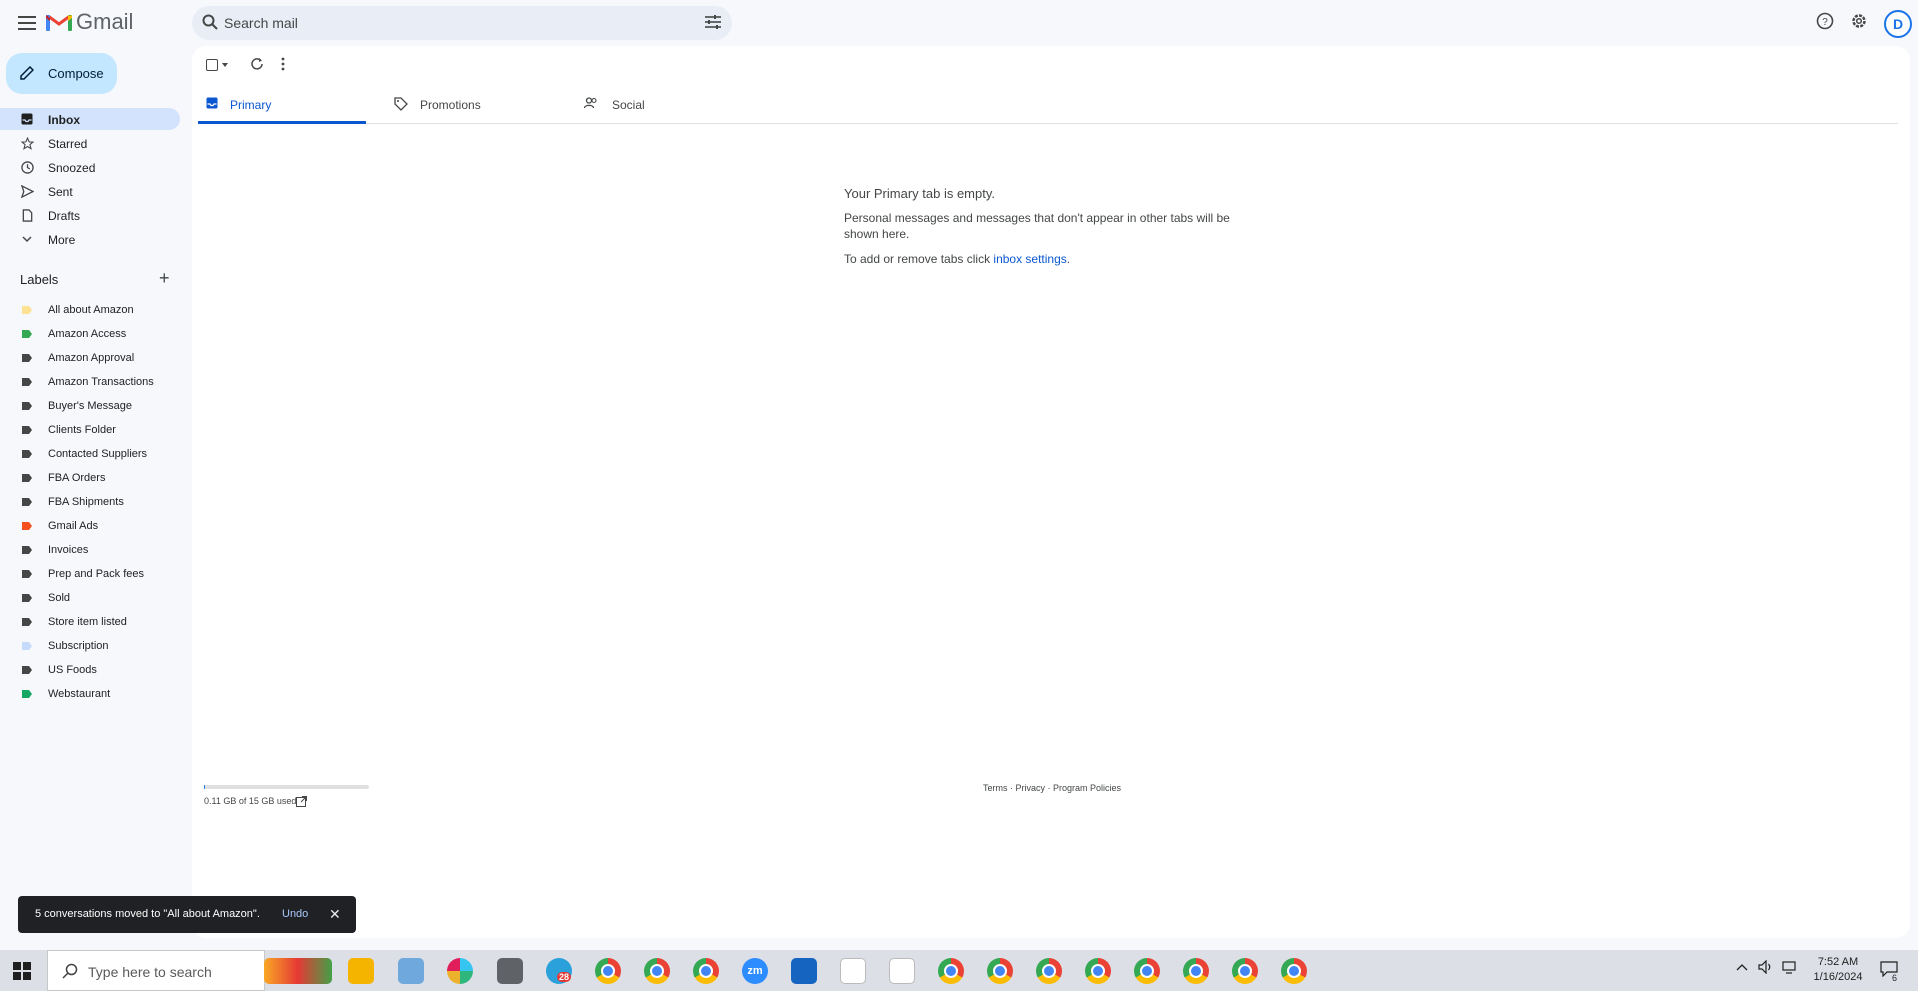  Describe the element at coordinates (82, 430) in the screenshot. I see `label-name: Clients Folder` at that location.